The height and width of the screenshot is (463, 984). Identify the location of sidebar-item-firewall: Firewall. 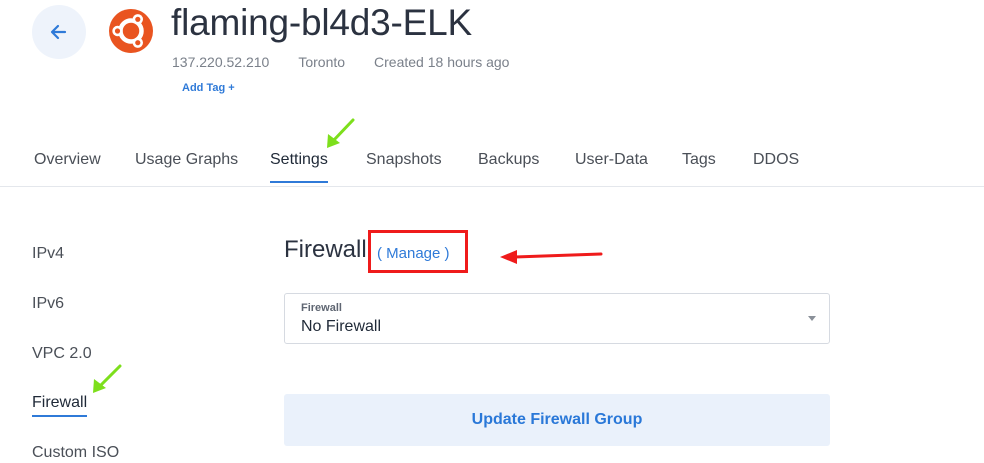
(60, 405).